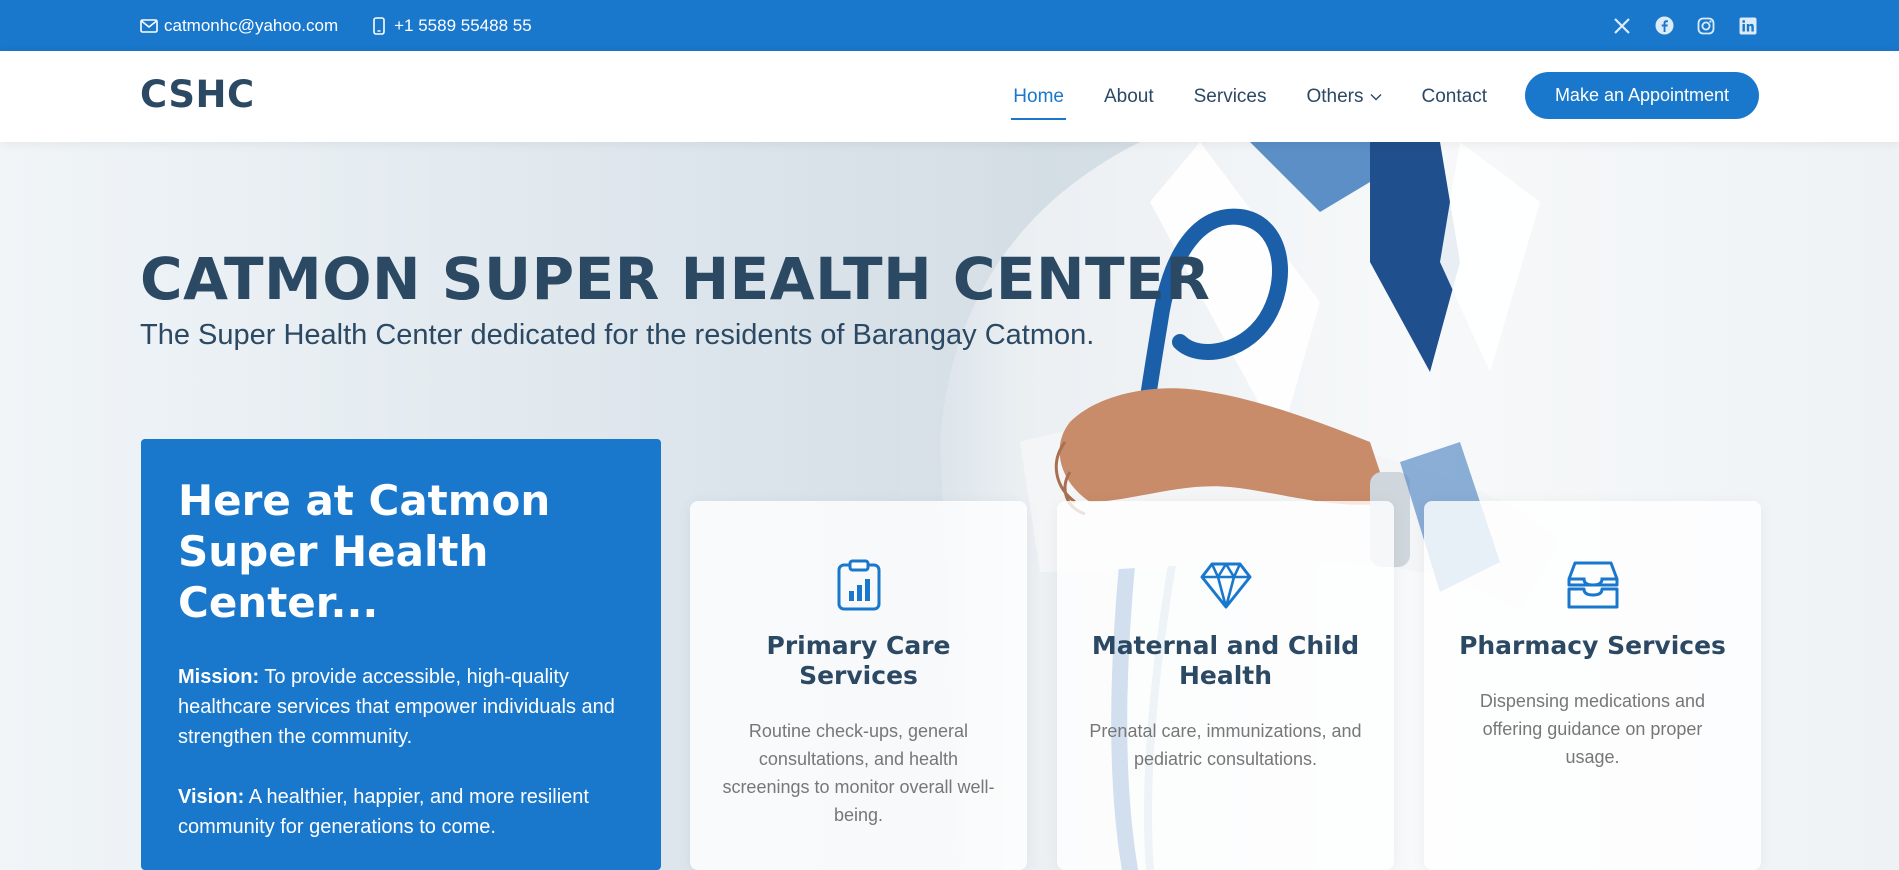  What do you see at coordinates (1622, 26) in the screenshot?
I see `x-icon` at bounding box center [1622, 26].